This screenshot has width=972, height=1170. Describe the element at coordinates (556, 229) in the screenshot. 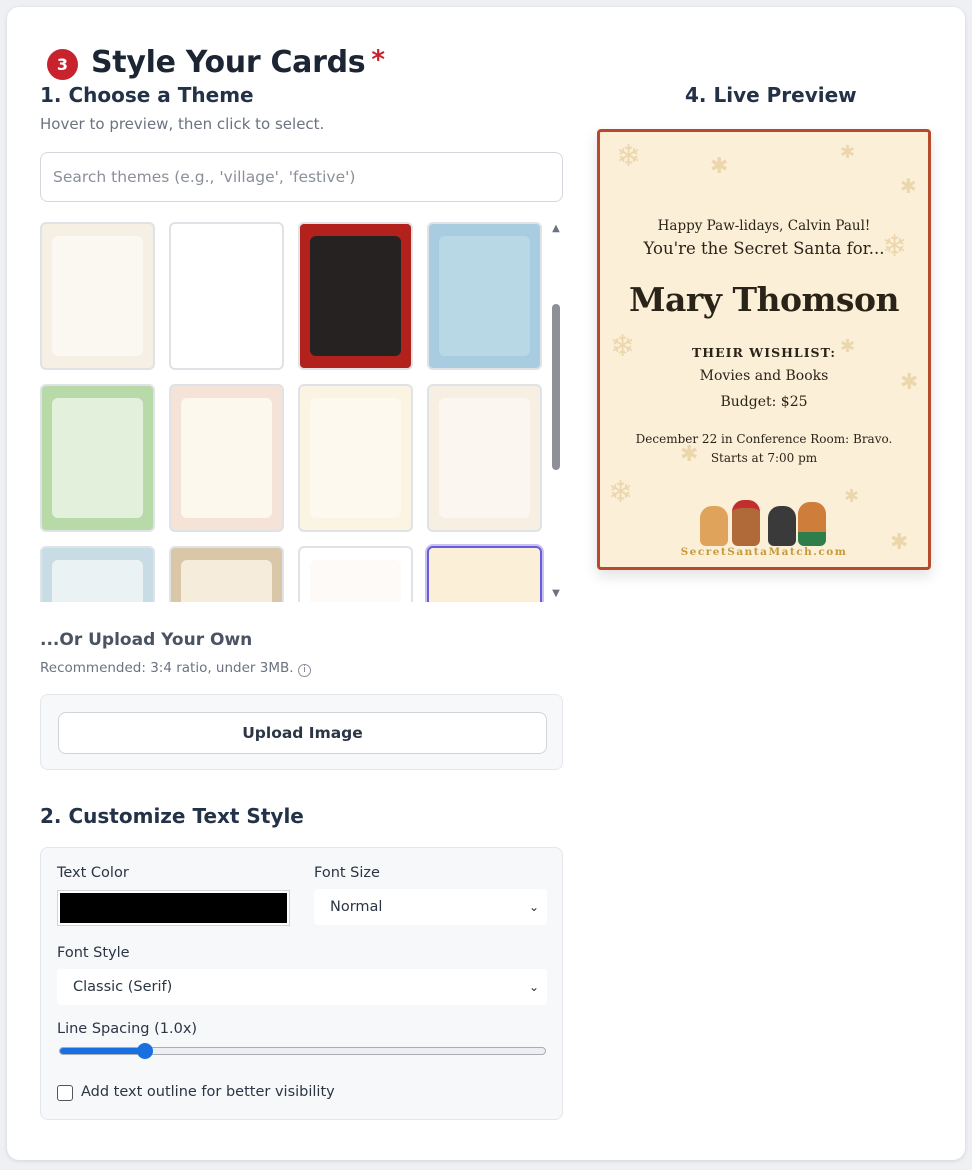

I see `scroll-up-arrow-icon: ▲` at that location.